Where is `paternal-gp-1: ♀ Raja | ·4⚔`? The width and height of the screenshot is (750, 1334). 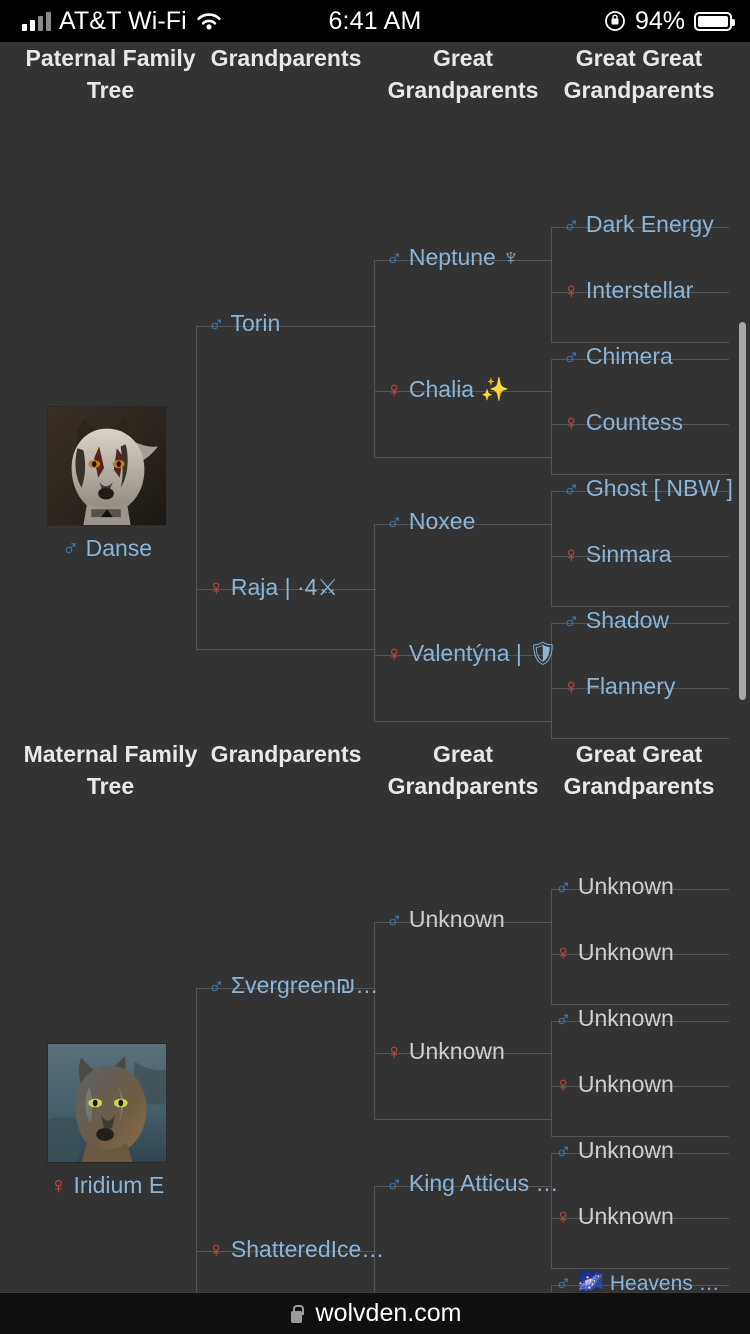
paternal-gp-1: ♀ Raja | ·4⚔ is located at coordinates (273, 587).